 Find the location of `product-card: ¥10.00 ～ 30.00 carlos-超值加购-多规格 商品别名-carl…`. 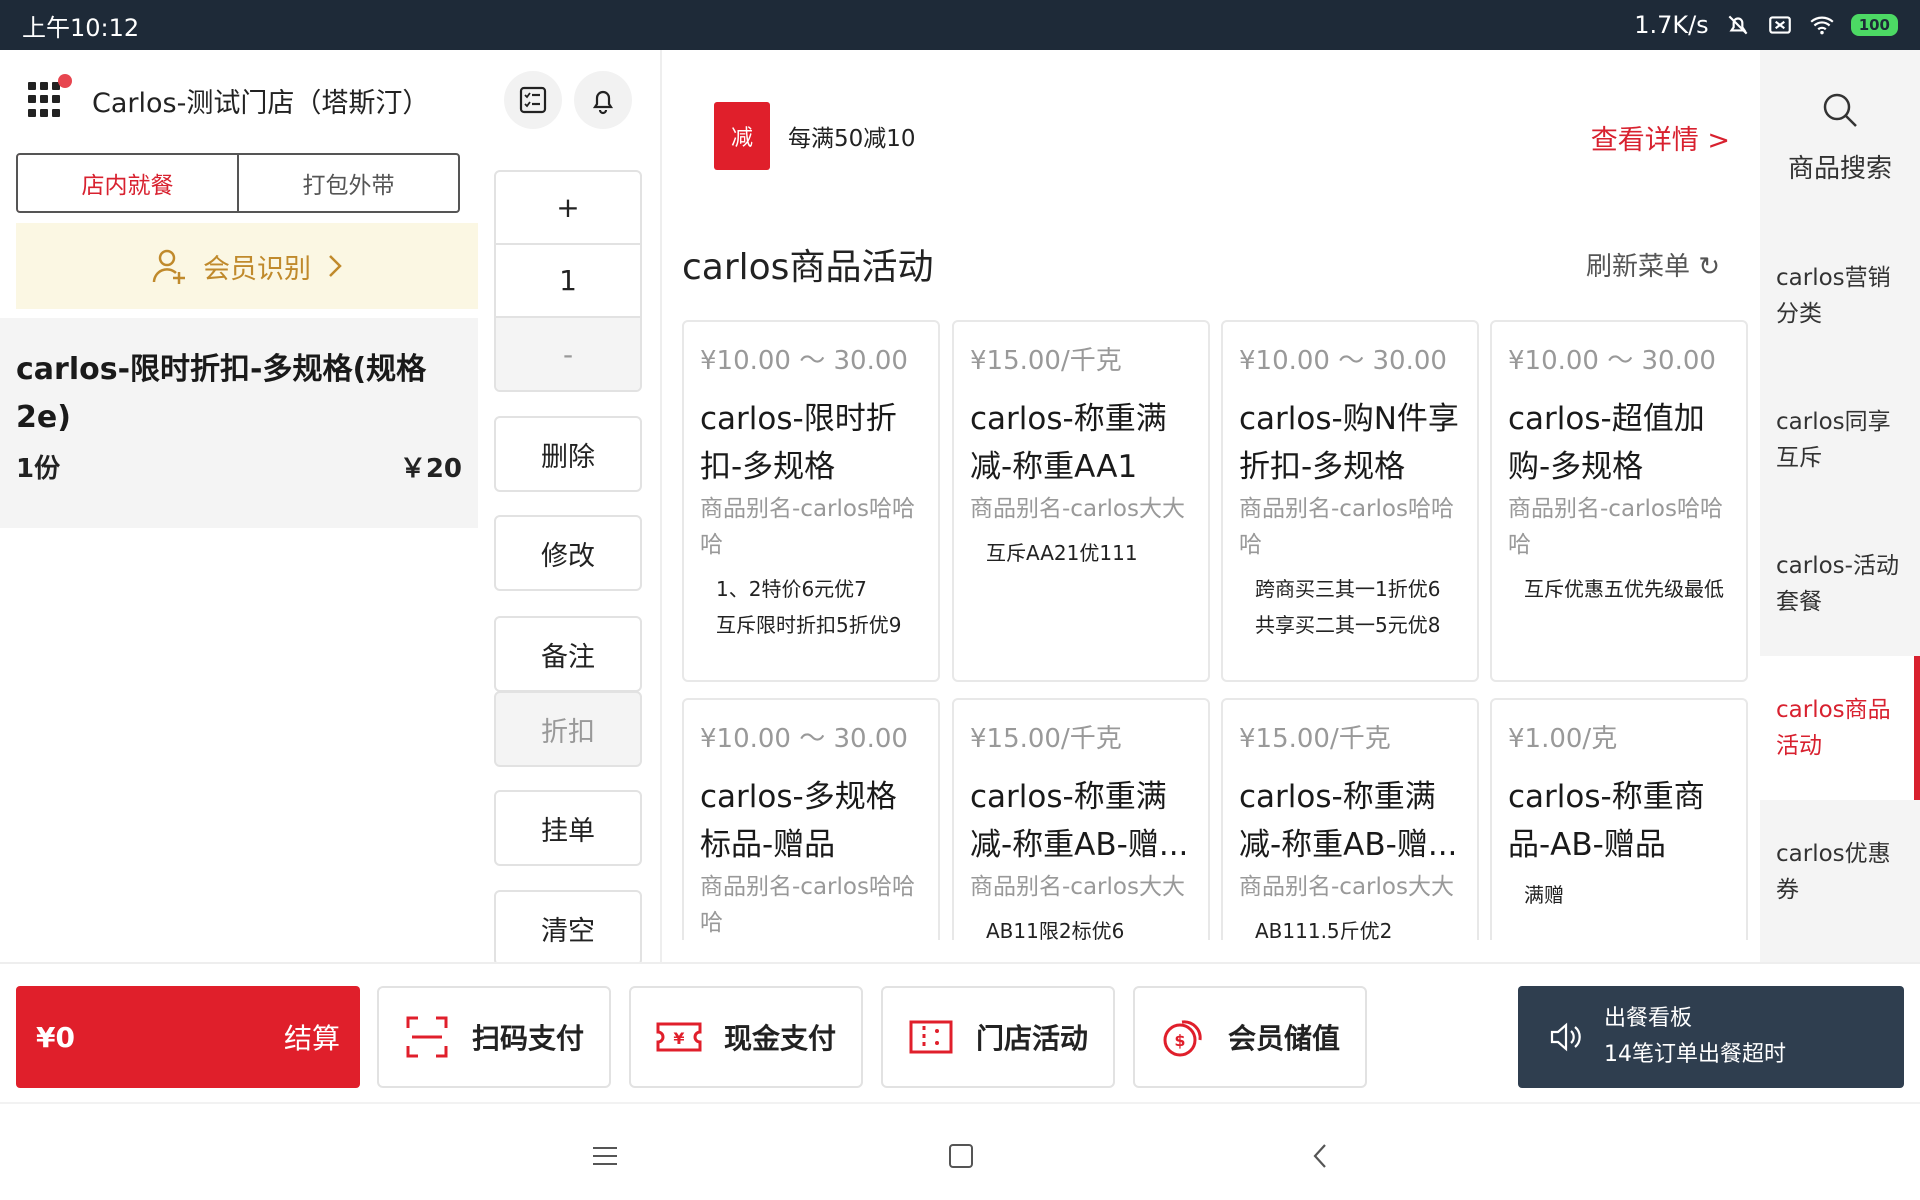

product-card: ¥10.00 ～ 30.00 carlos-超值加购-多规格 商品别名-carl… is located at coordinates (1619, 501).